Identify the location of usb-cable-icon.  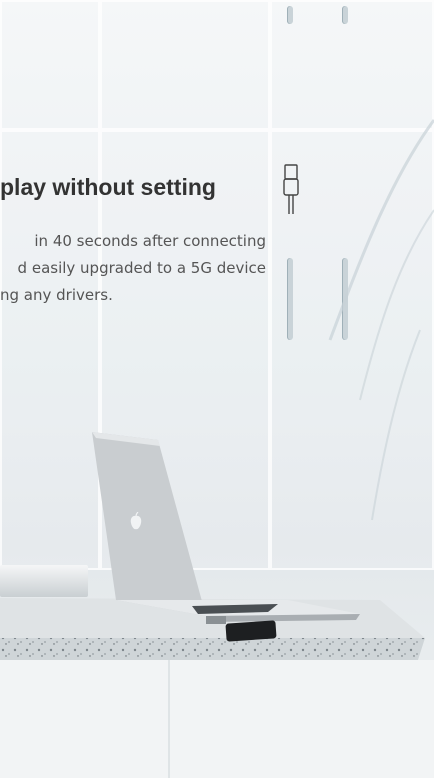
(291, 189).